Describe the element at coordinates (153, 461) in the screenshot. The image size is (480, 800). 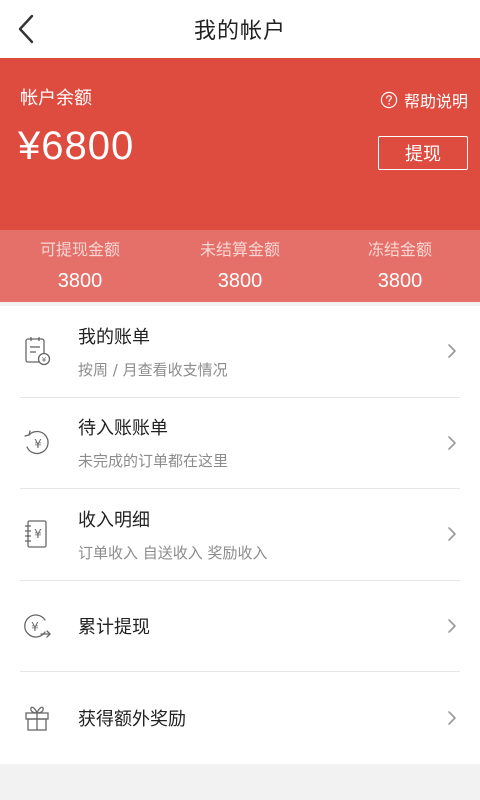
I see `menu-item-subtitle: 未完成的订单都在这里` at that location.